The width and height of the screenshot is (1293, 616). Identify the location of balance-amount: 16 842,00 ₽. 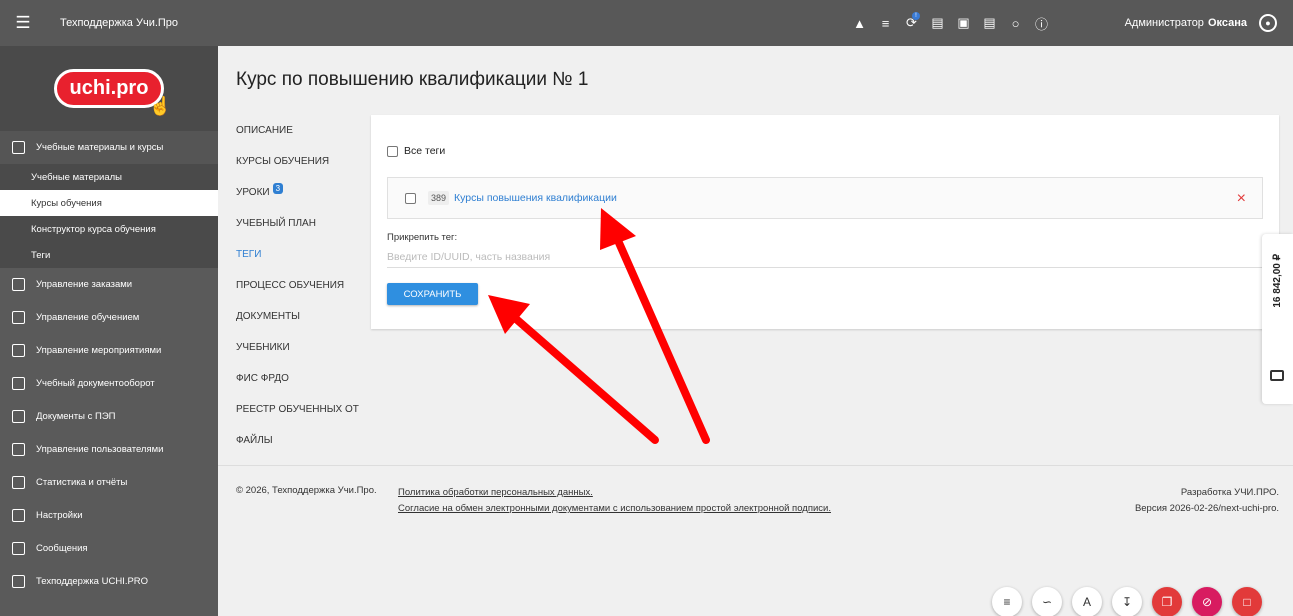
(1277, 281).